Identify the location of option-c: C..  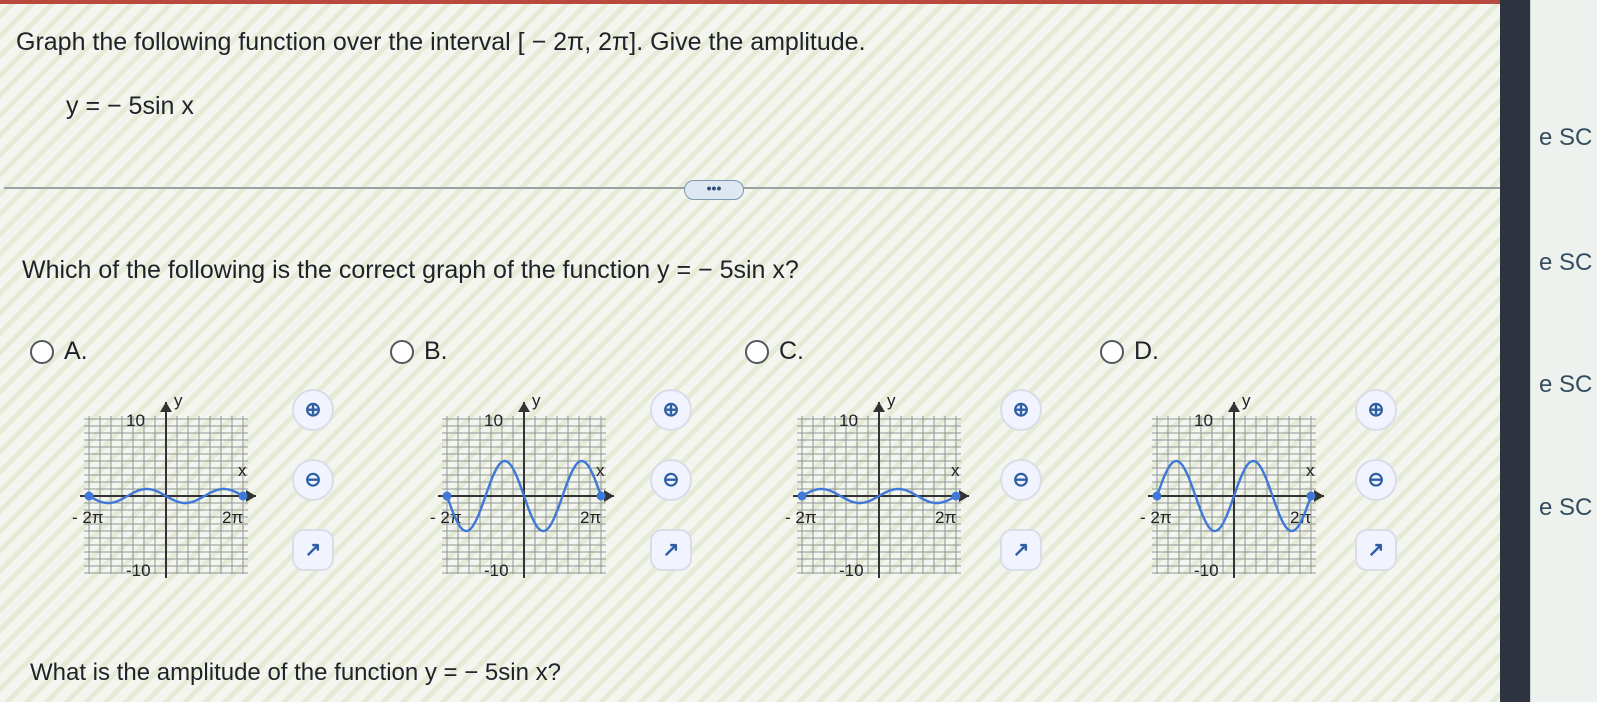
(774, 351).